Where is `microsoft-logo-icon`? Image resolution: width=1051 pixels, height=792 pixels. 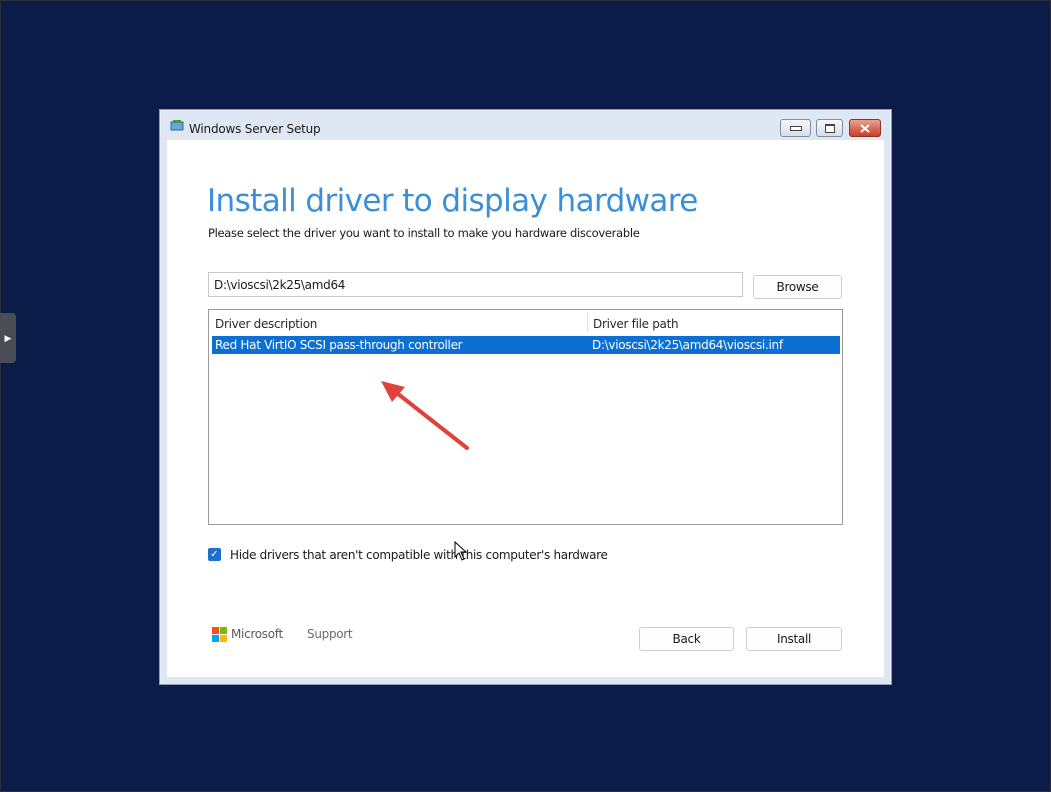 microsoft-logo-icon is located at coordinates (219, 634).